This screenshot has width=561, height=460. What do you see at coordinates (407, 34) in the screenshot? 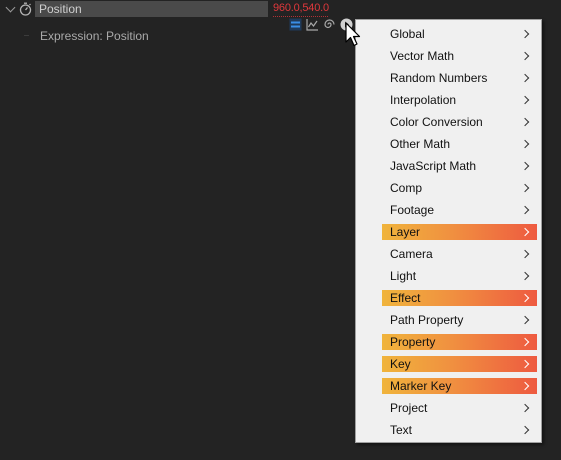
I see `menu-item-label: Global` at bounding box center [407, 34].